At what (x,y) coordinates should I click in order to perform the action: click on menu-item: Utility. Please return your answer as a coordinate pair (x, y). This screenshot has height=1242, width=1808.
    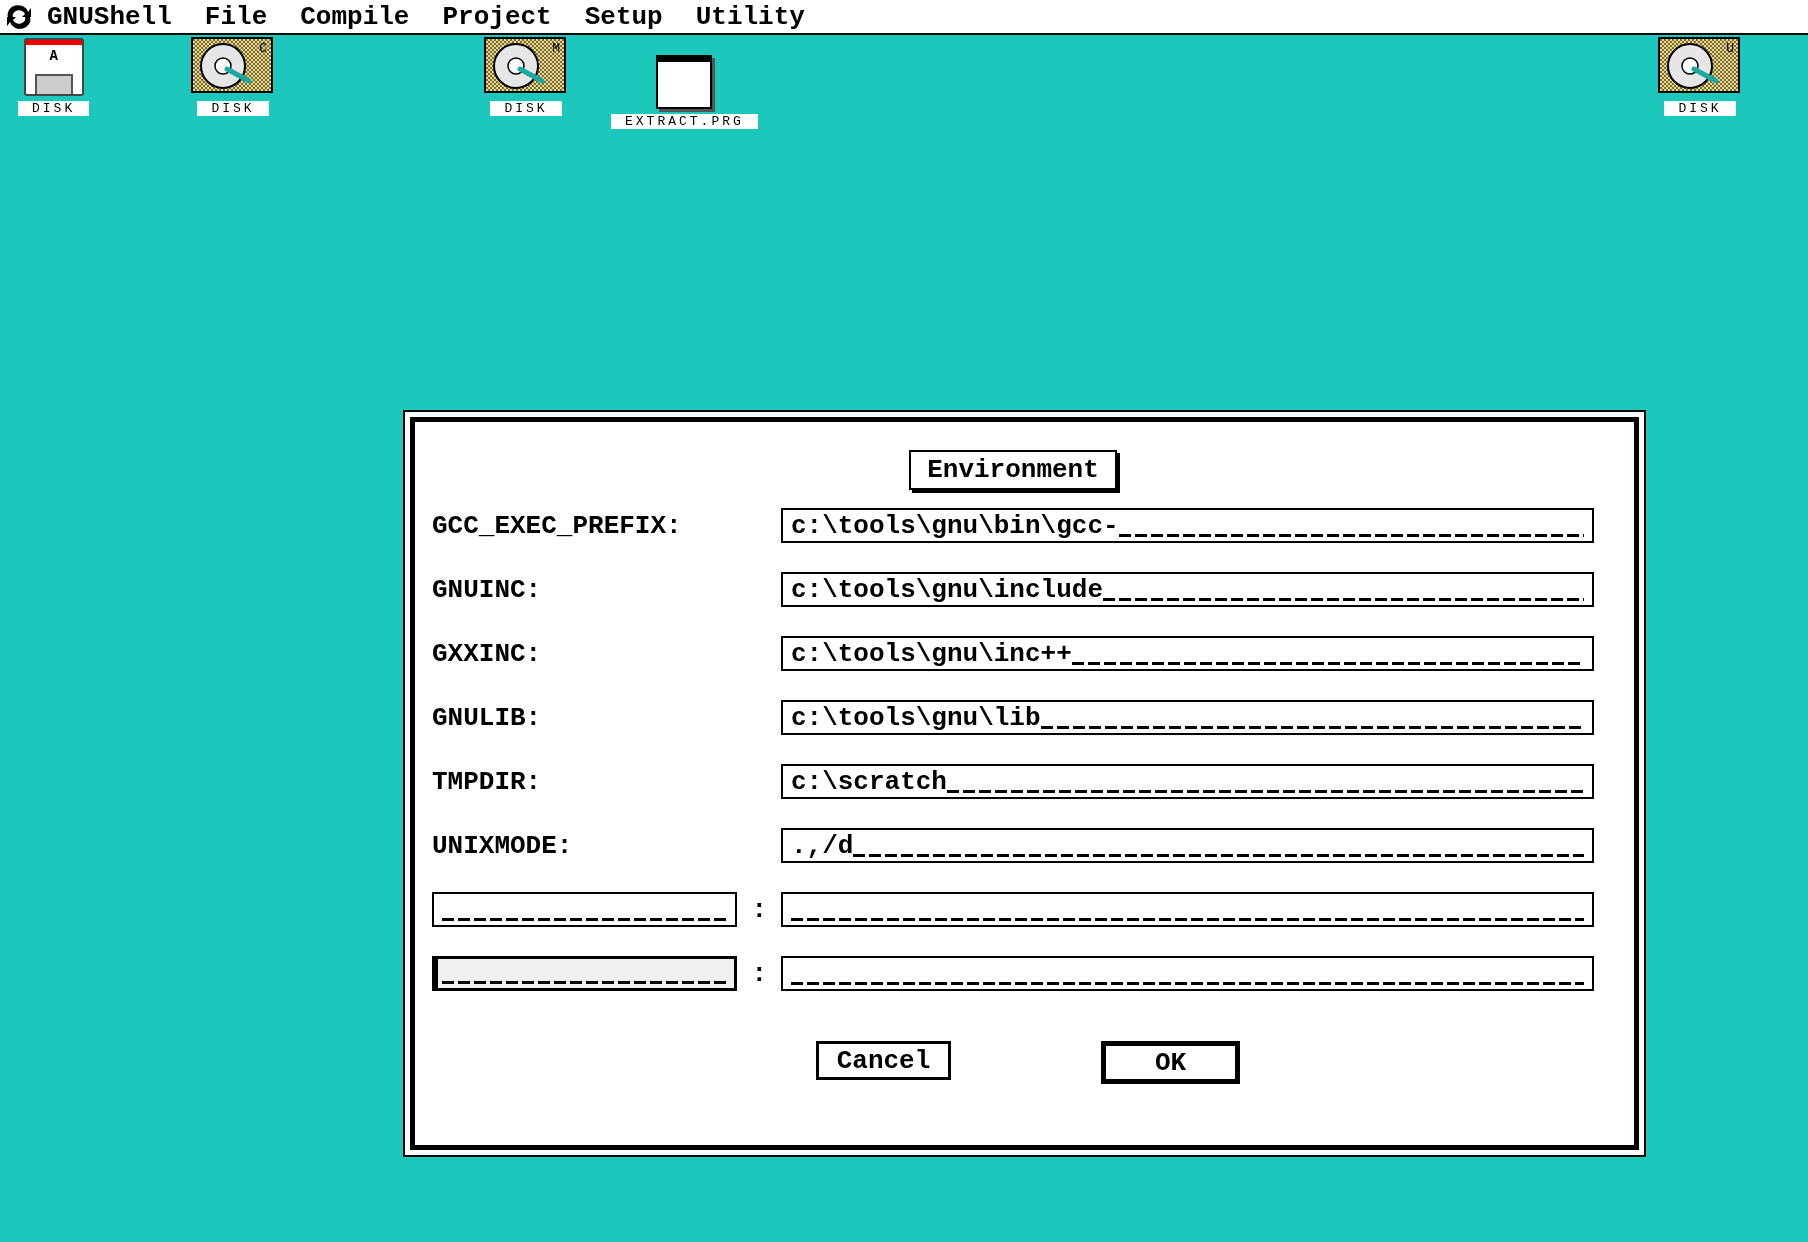
    Looking at the image, I should click on (750, 16).